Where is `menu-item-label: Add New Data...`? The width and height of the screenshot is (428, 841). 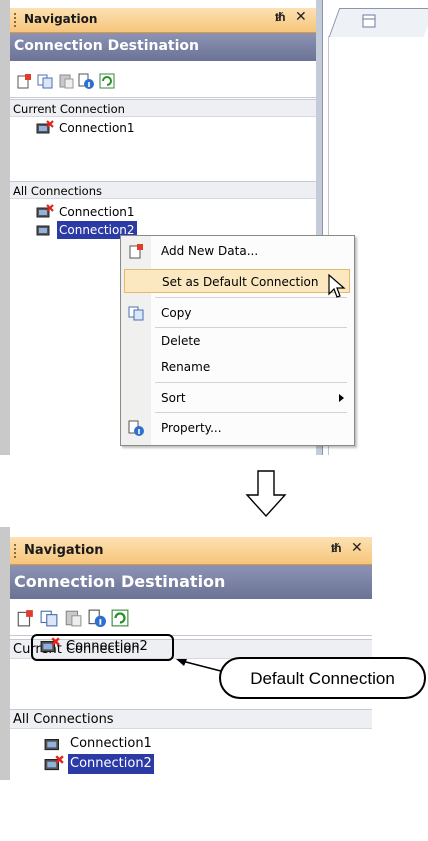
menu-item-label: Add New Data... is located at coordinates (210, 251).